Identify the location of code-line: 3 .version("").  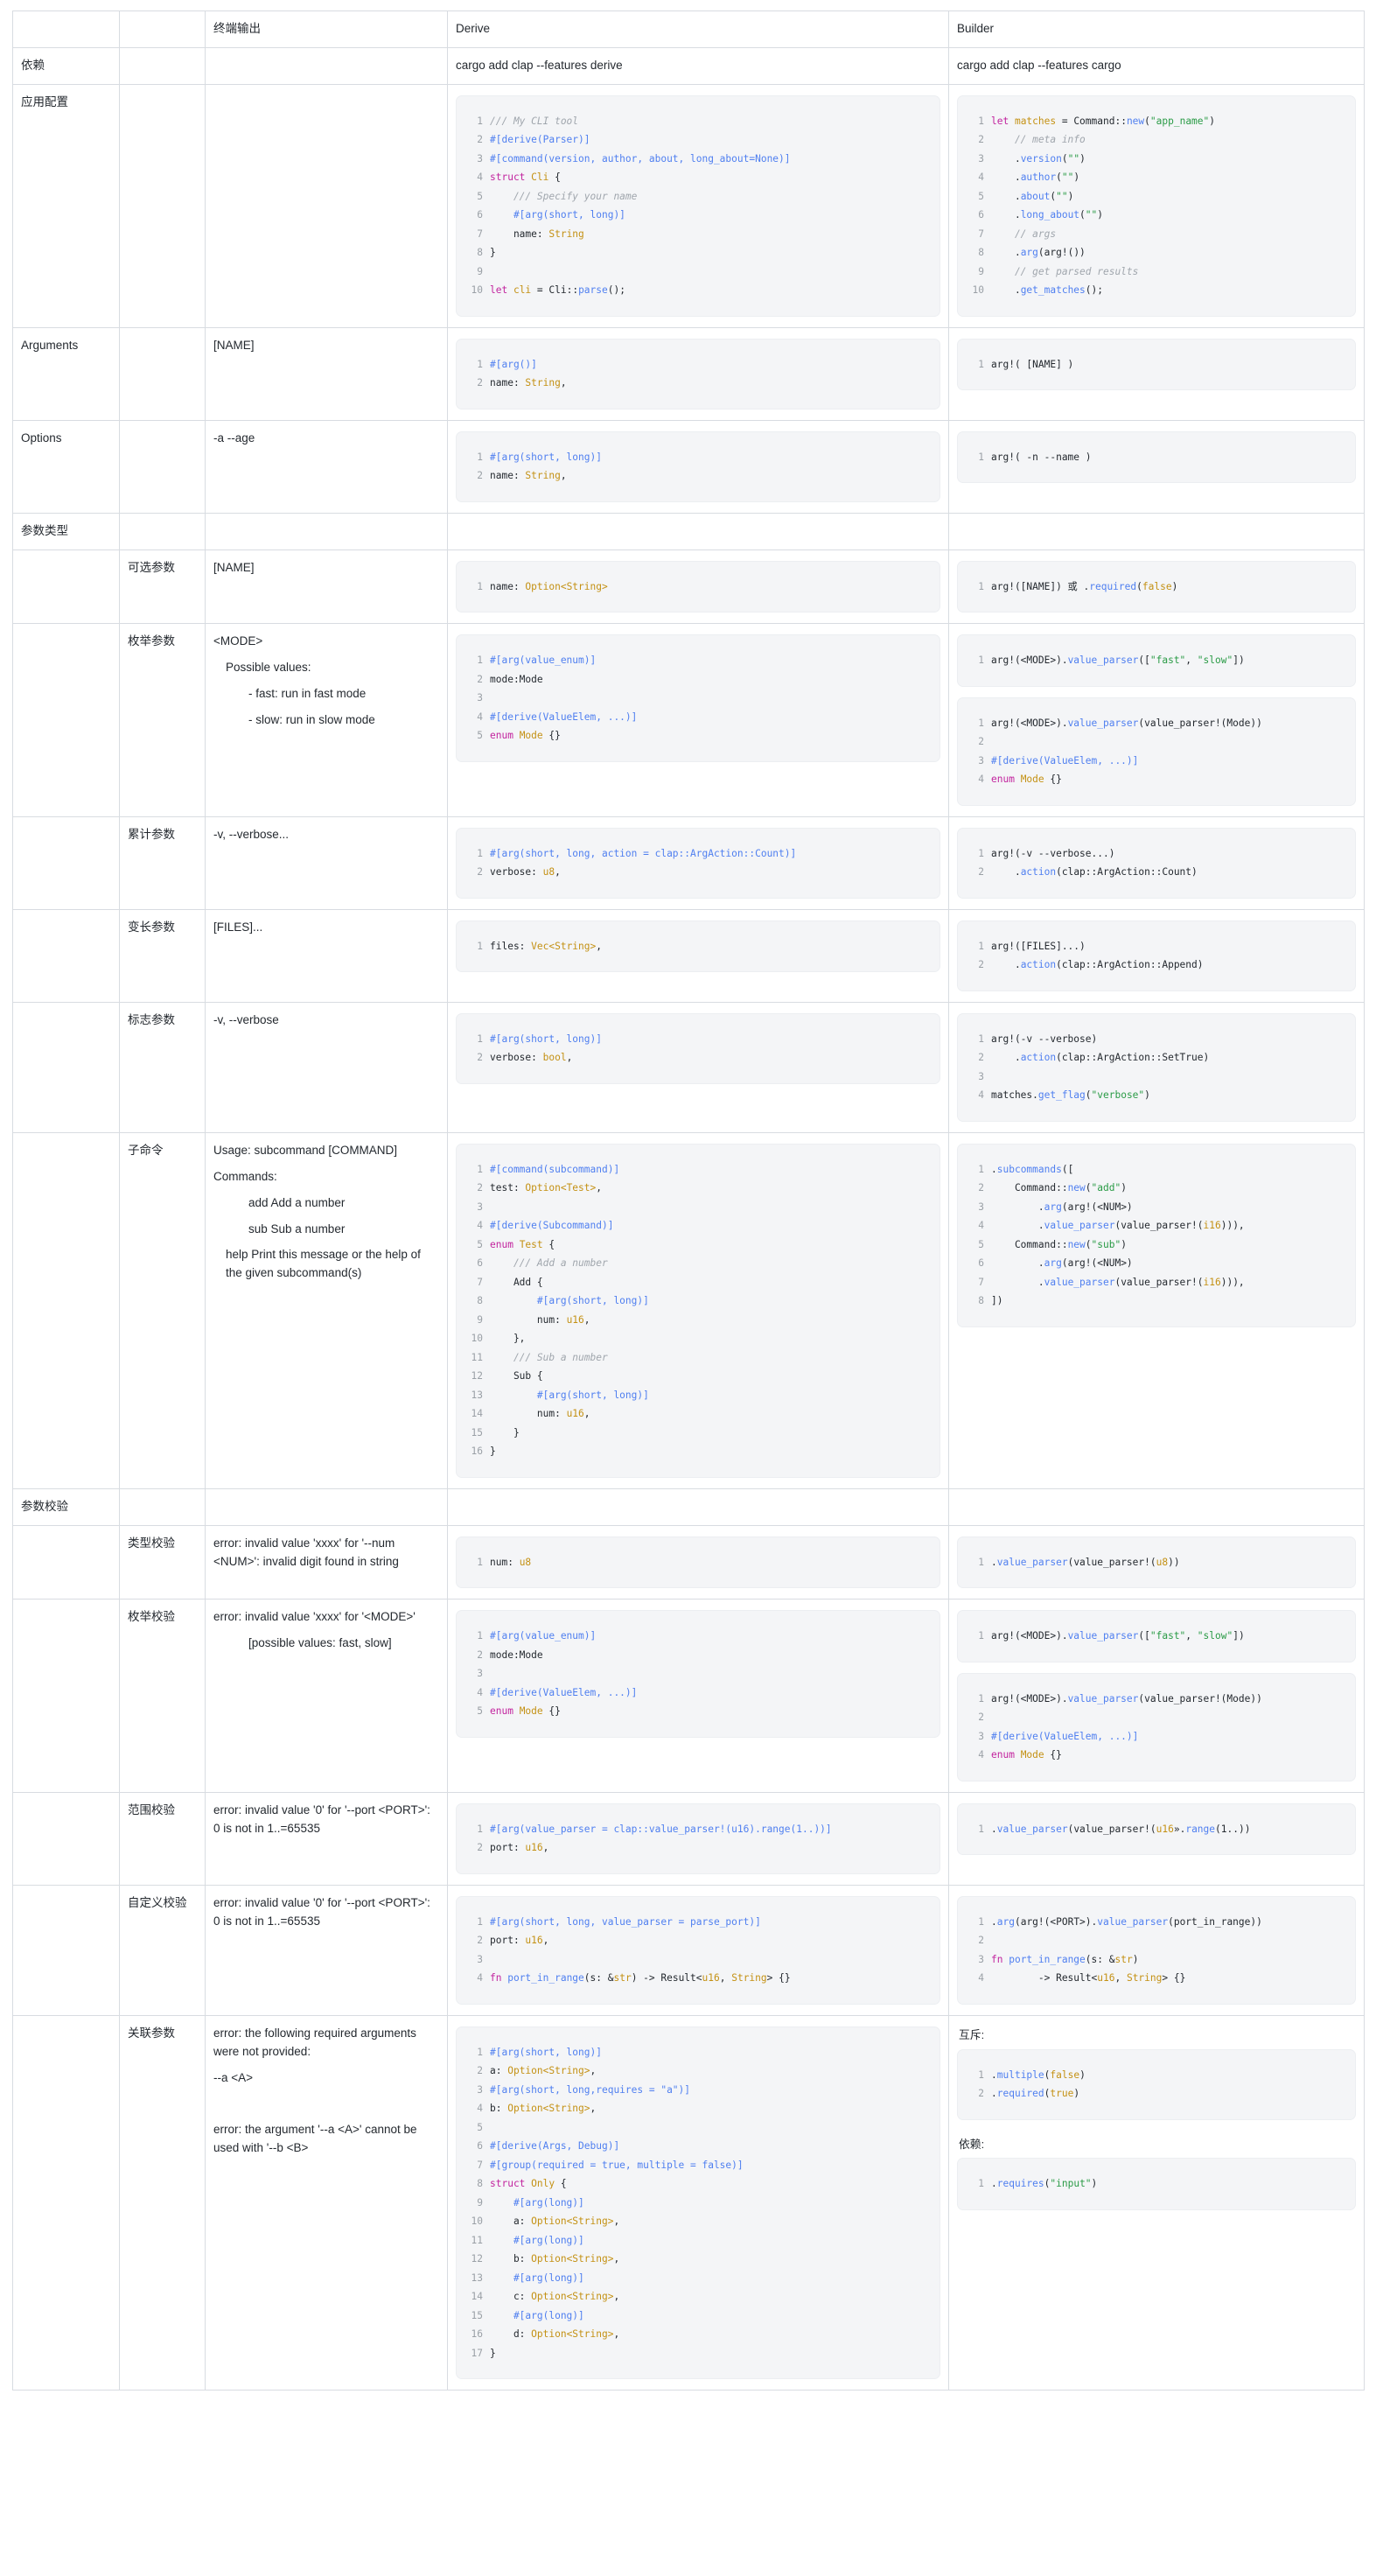
(1156, 159).